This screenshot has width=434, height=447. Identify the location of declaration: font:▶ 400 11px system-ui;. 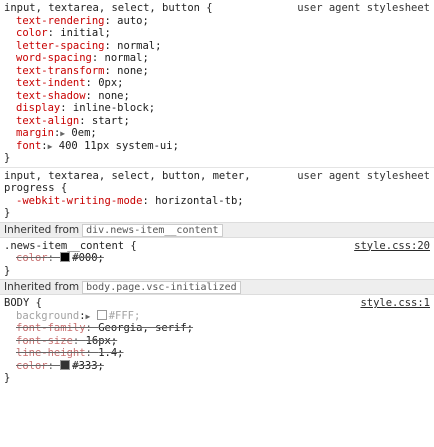
(217, 146).